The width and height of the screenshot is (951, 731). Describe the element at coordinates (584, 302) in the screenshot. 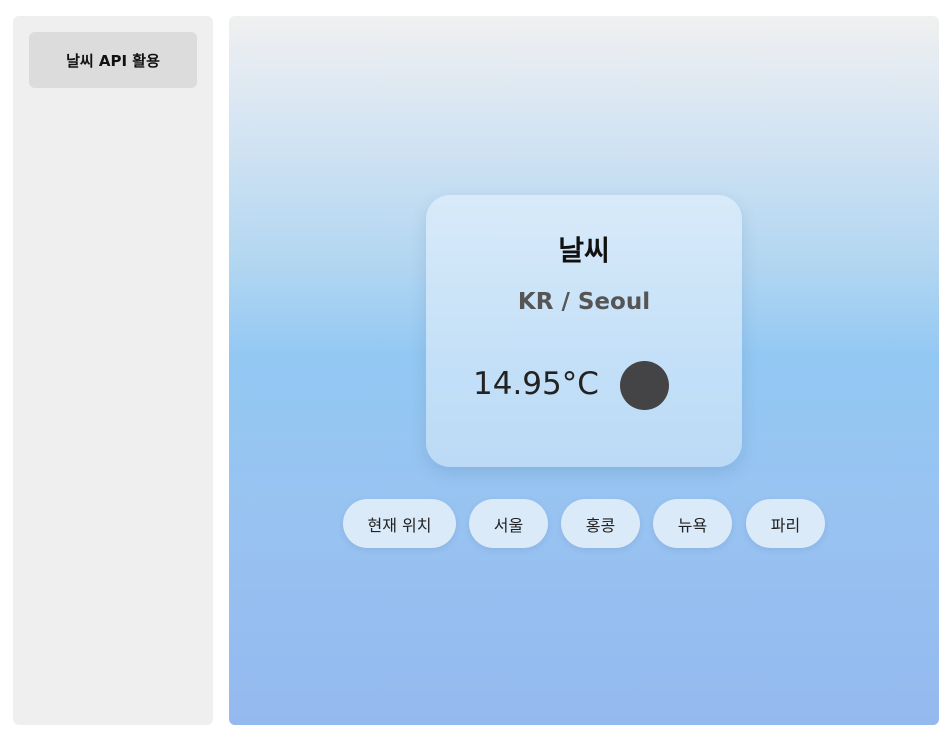

I see `weather-location: KR / Seoul` at that location.